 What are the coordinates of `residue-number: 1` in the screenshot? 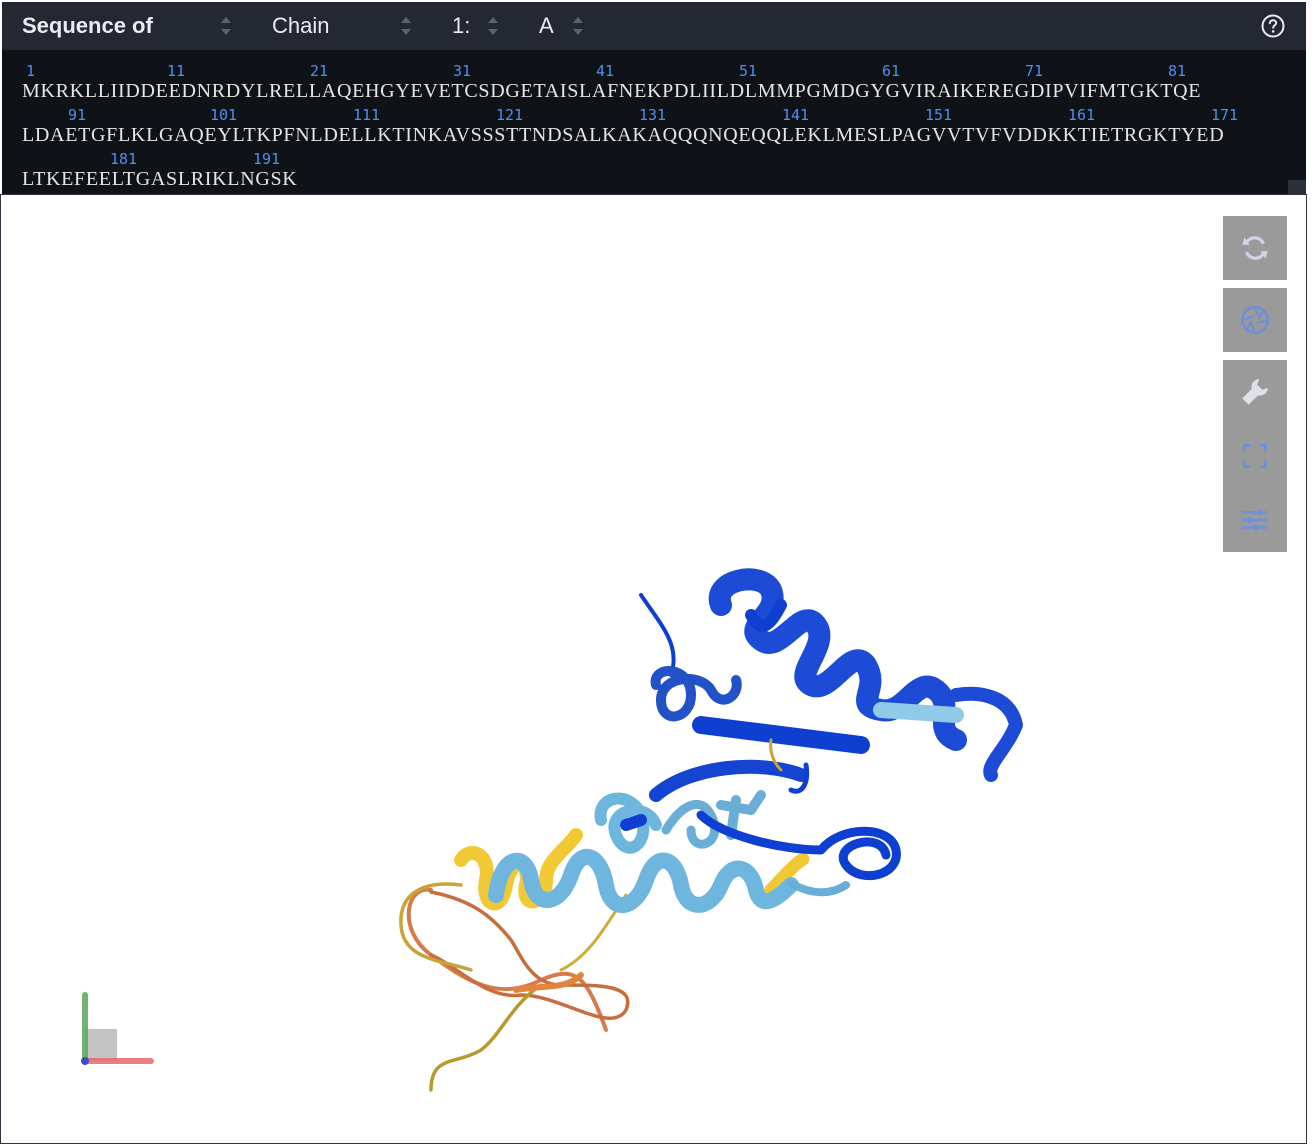 It's located at (31, 71).